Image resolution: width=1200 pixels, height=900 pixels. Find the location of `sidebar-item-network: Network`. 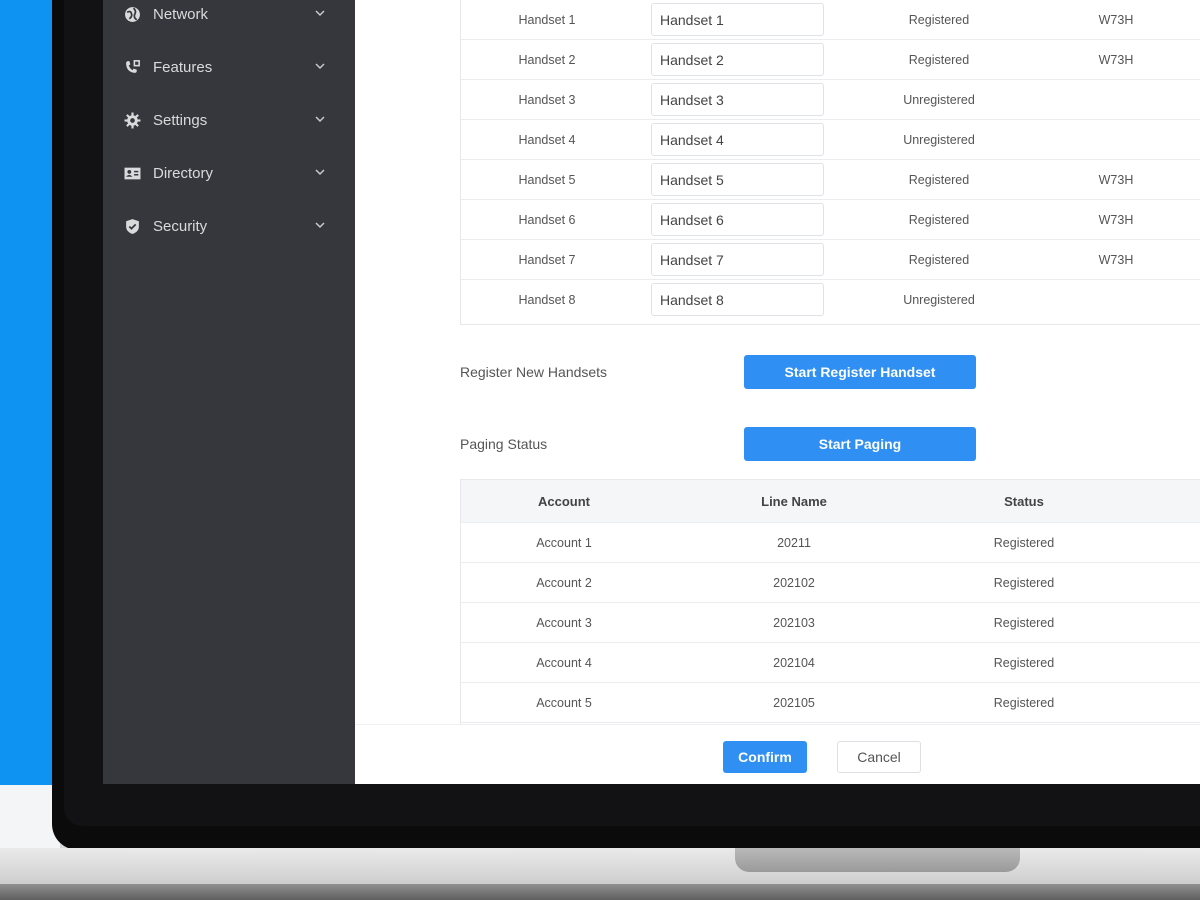

sidebar-item-network: Network is located at coordinates (229, 17).